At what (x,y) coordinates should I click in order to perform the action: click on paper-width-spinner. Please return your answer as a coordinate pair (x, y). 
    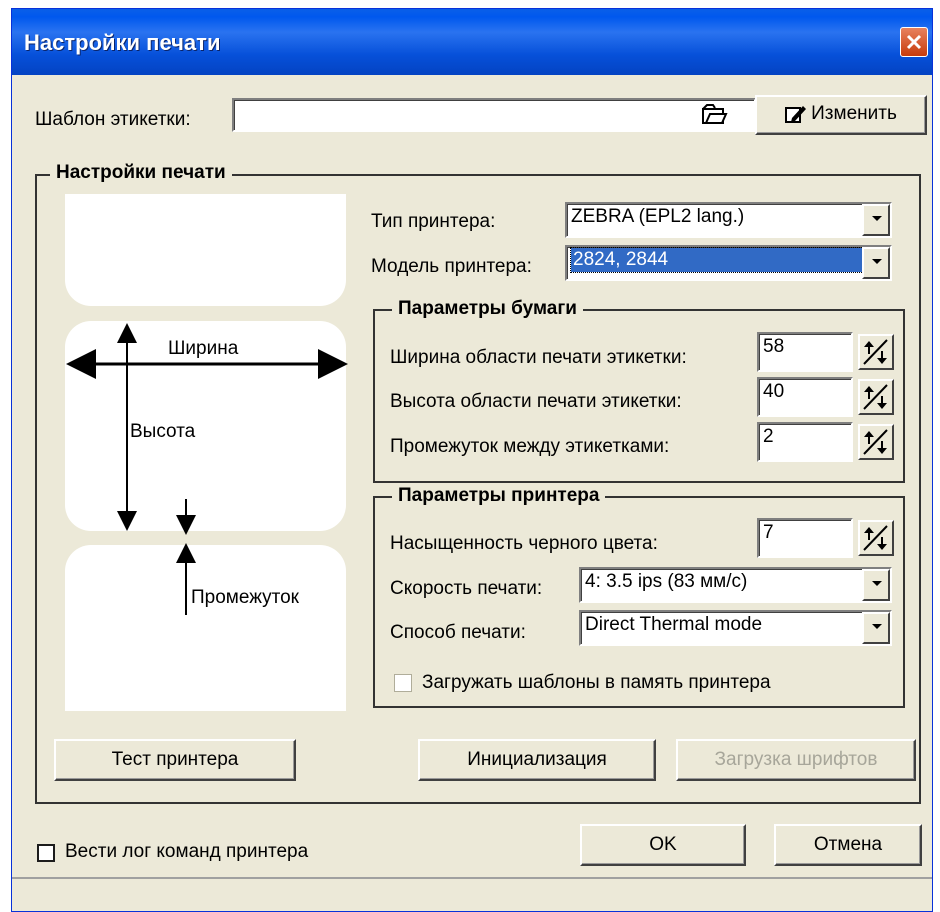
    Looking at the image, I should click on (876, 352).